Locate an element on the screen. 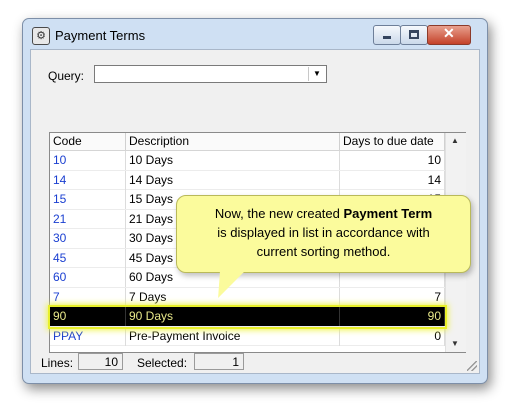 The width and height of the screenshot is (515, 405). table-row-selected: 90 90 Days 90 is located at coordinates (247, 317).